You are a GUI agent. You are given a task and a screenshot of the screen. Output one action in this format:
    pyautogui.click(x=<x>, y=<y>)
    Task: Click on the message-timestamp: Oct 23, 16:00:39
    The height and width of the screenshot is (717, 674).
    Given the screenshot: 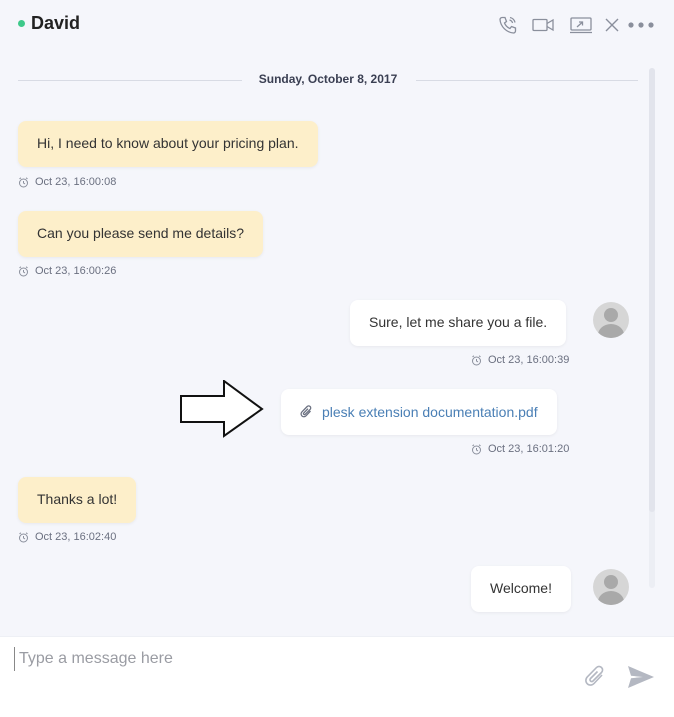 What is the action you would take?
    pyautogui.click(x=520, y=360)
    